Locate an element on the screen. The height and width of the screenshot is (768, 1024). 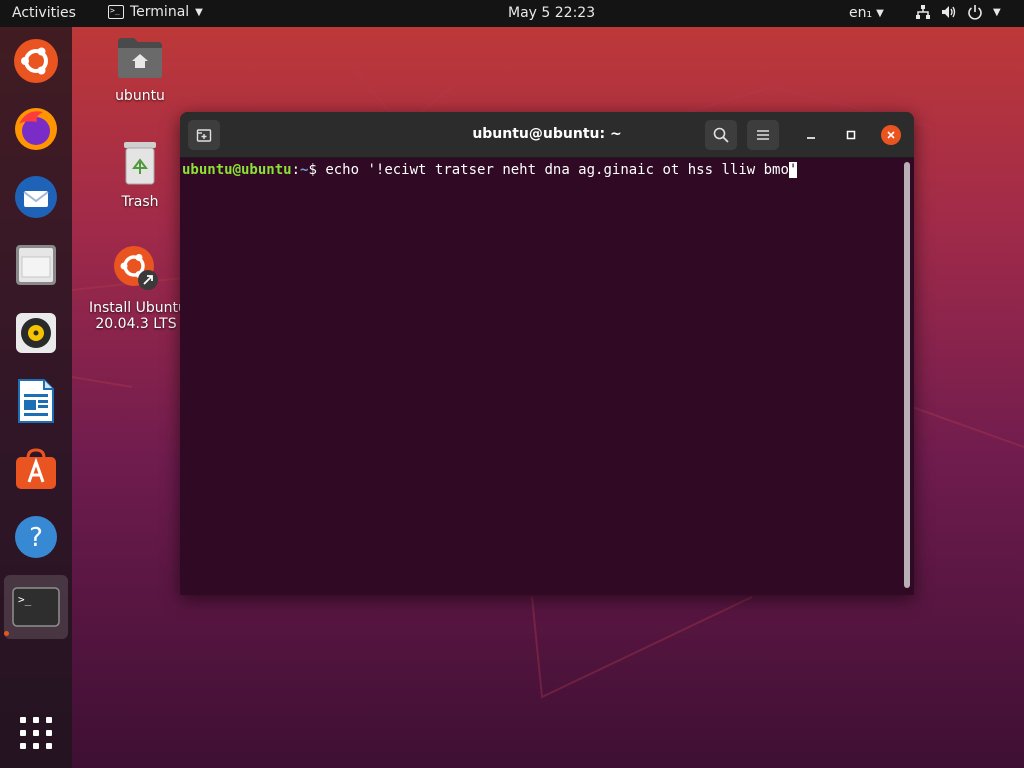
desktop-icon-home: ubuntu is located at coordinates (140, 70).